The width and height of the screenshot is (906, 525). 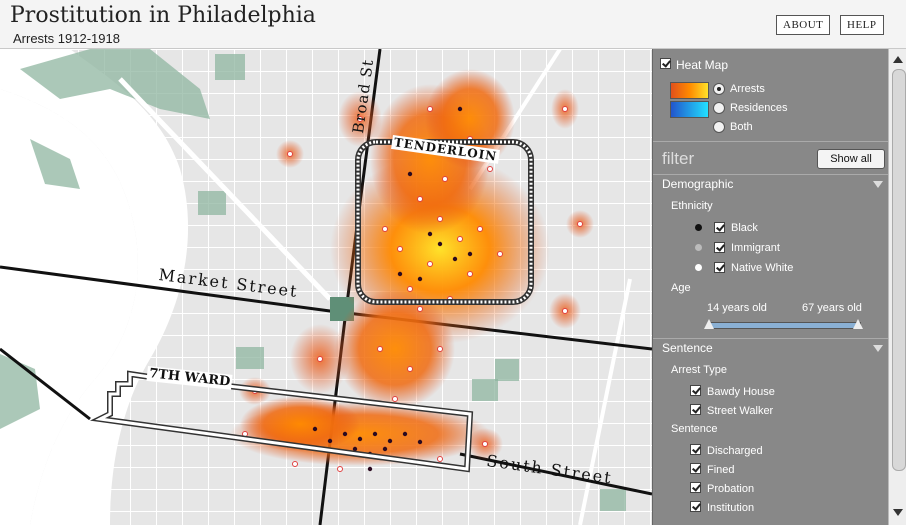 What do you see at coordinates (695, 449) in the screenshot?
I see `discharged-checkbox` at bounding box center [695, 449].